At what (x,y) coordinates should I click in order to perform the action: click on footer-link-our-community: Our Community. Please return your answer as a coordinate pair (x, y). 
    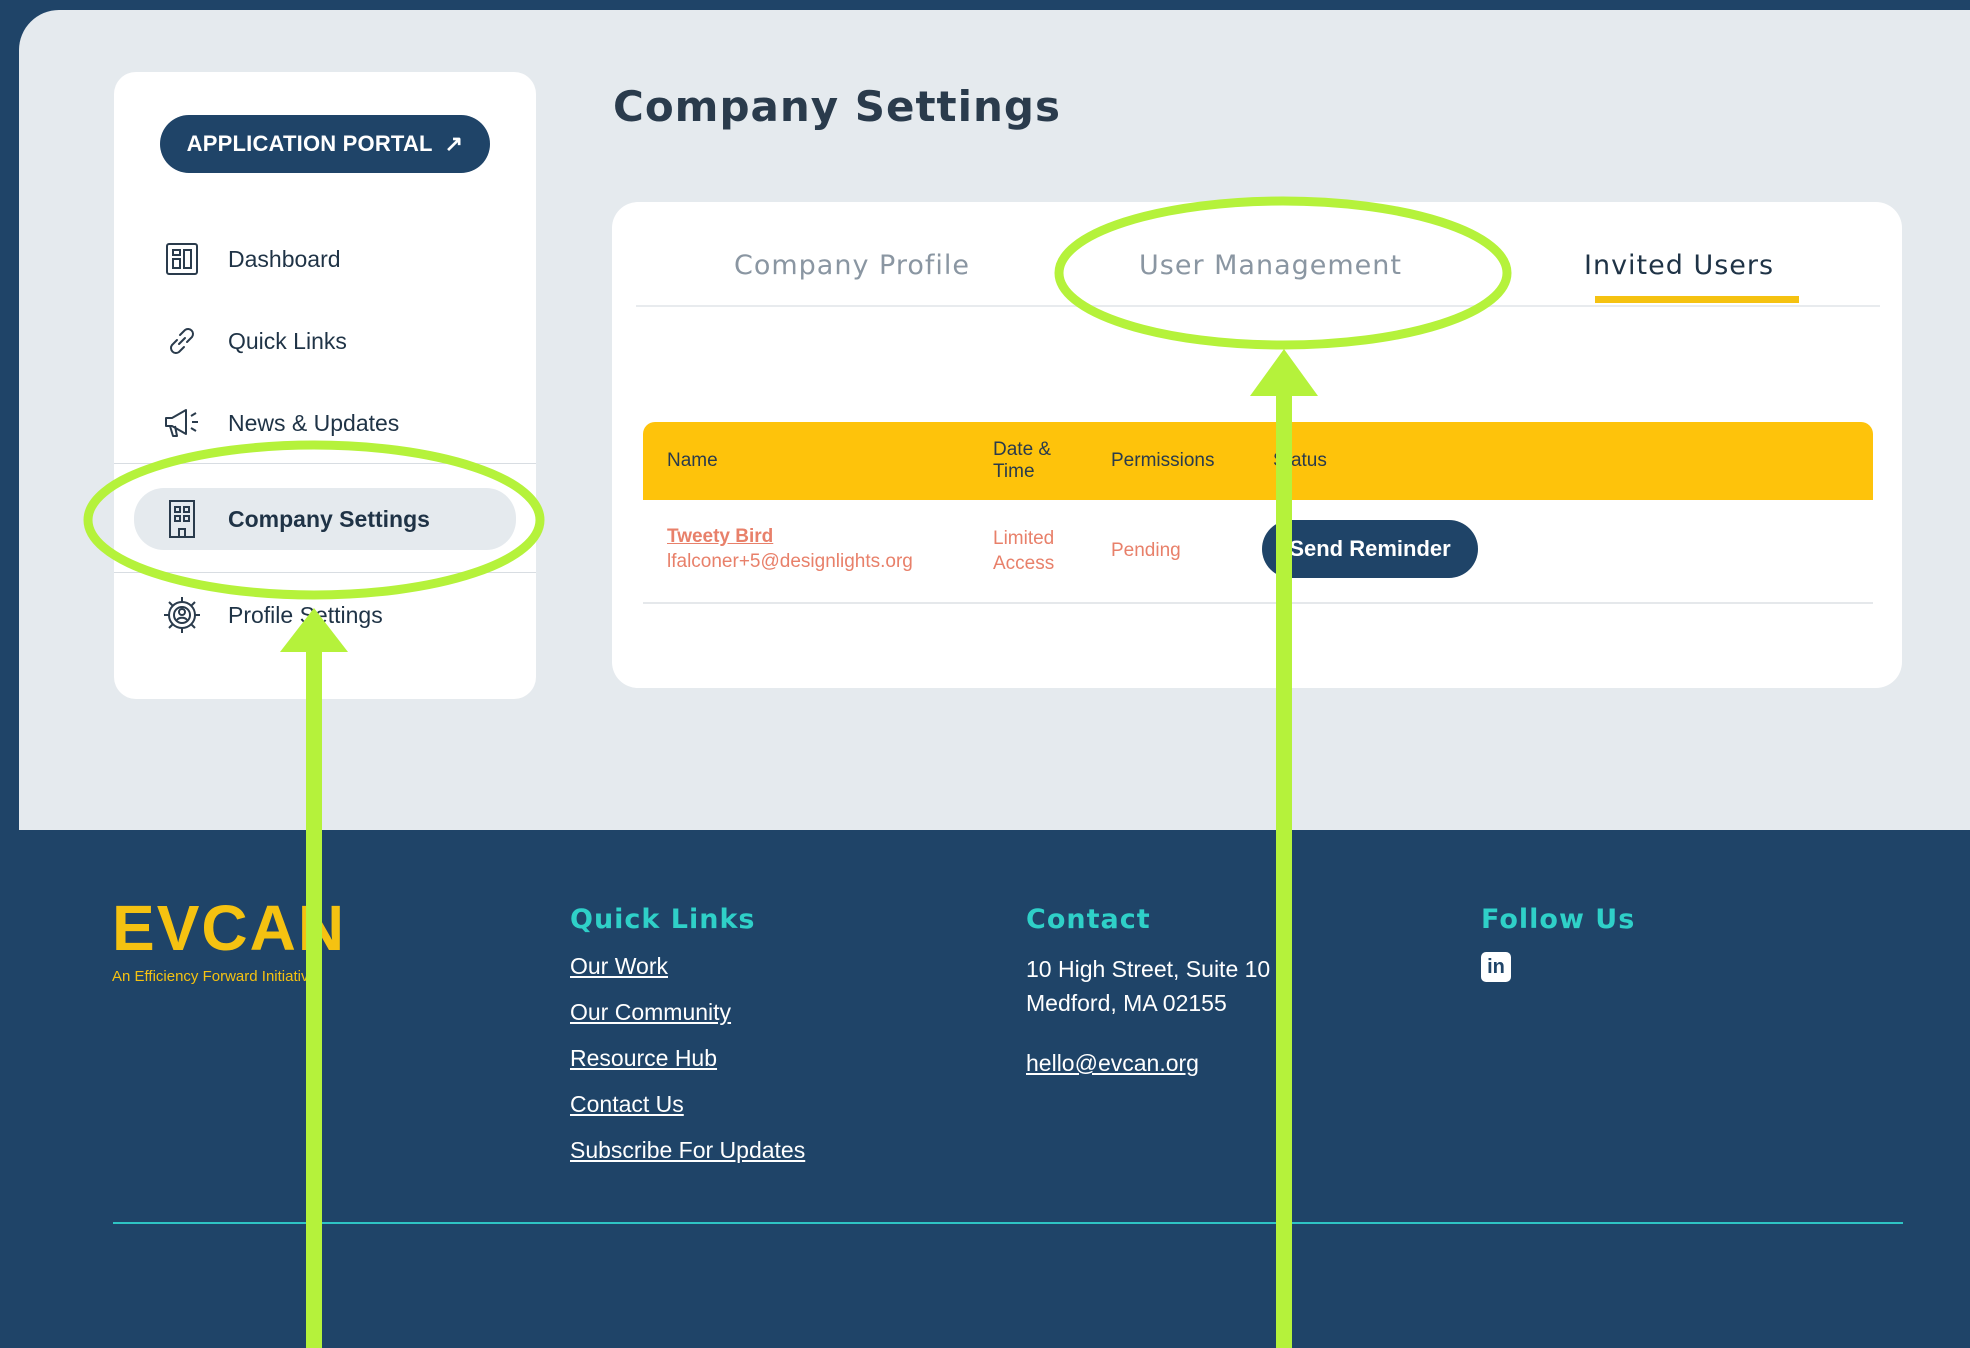
    Looking at the image, I should click on (687, 1012).